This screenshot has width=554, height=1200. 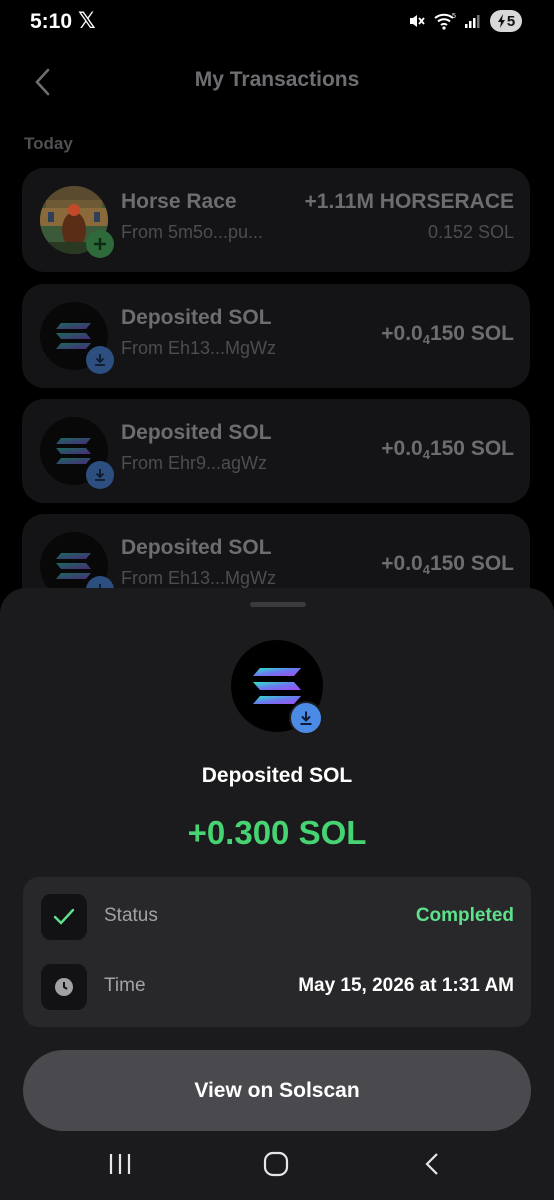 What do you see at coordinates (472, 21) in the screenshot?
I see `signal-icon` at bounding box center [472, 21].